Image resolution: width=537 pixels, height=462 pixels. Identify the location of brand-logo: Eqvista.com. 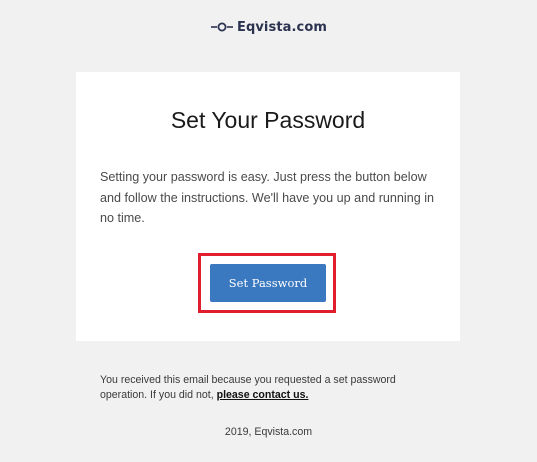
(268, 27).